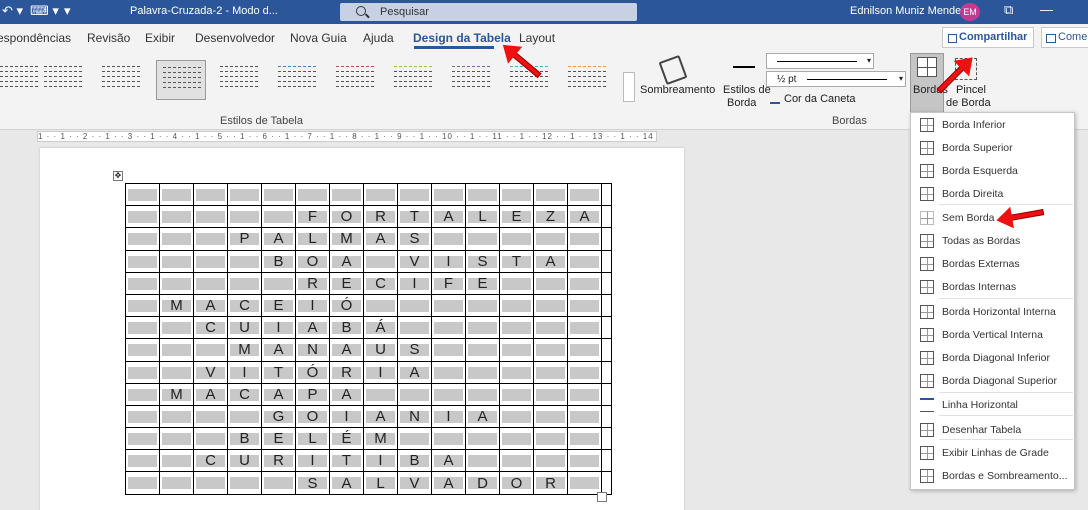 The width and height of the screenshot is (1088, 510). What do you see at coordinates (968, 103) in the screenshot?
I see `border-painter-label-2: de Borda` at bounding box center [968, 103].